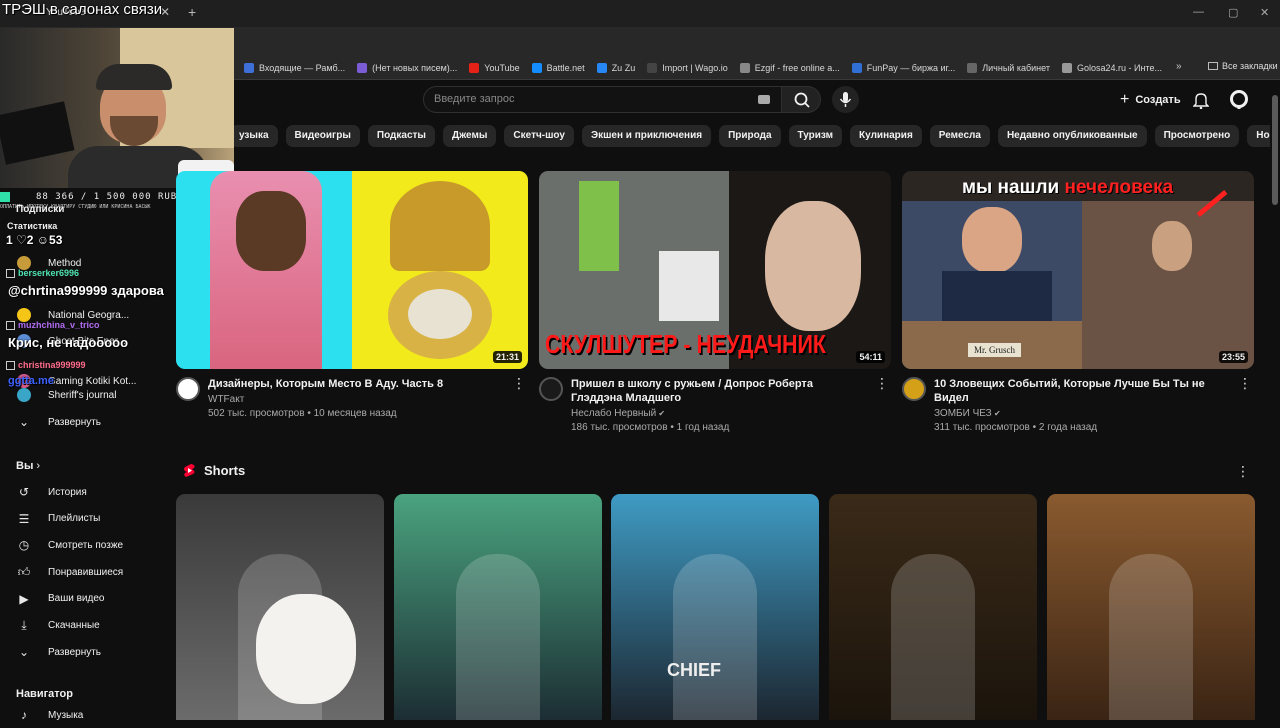  What do you see at coordinates (982, 427) in the screenshot?
I see `view-count: 311 тыс. просмотров` at bounding box center [982, 427].